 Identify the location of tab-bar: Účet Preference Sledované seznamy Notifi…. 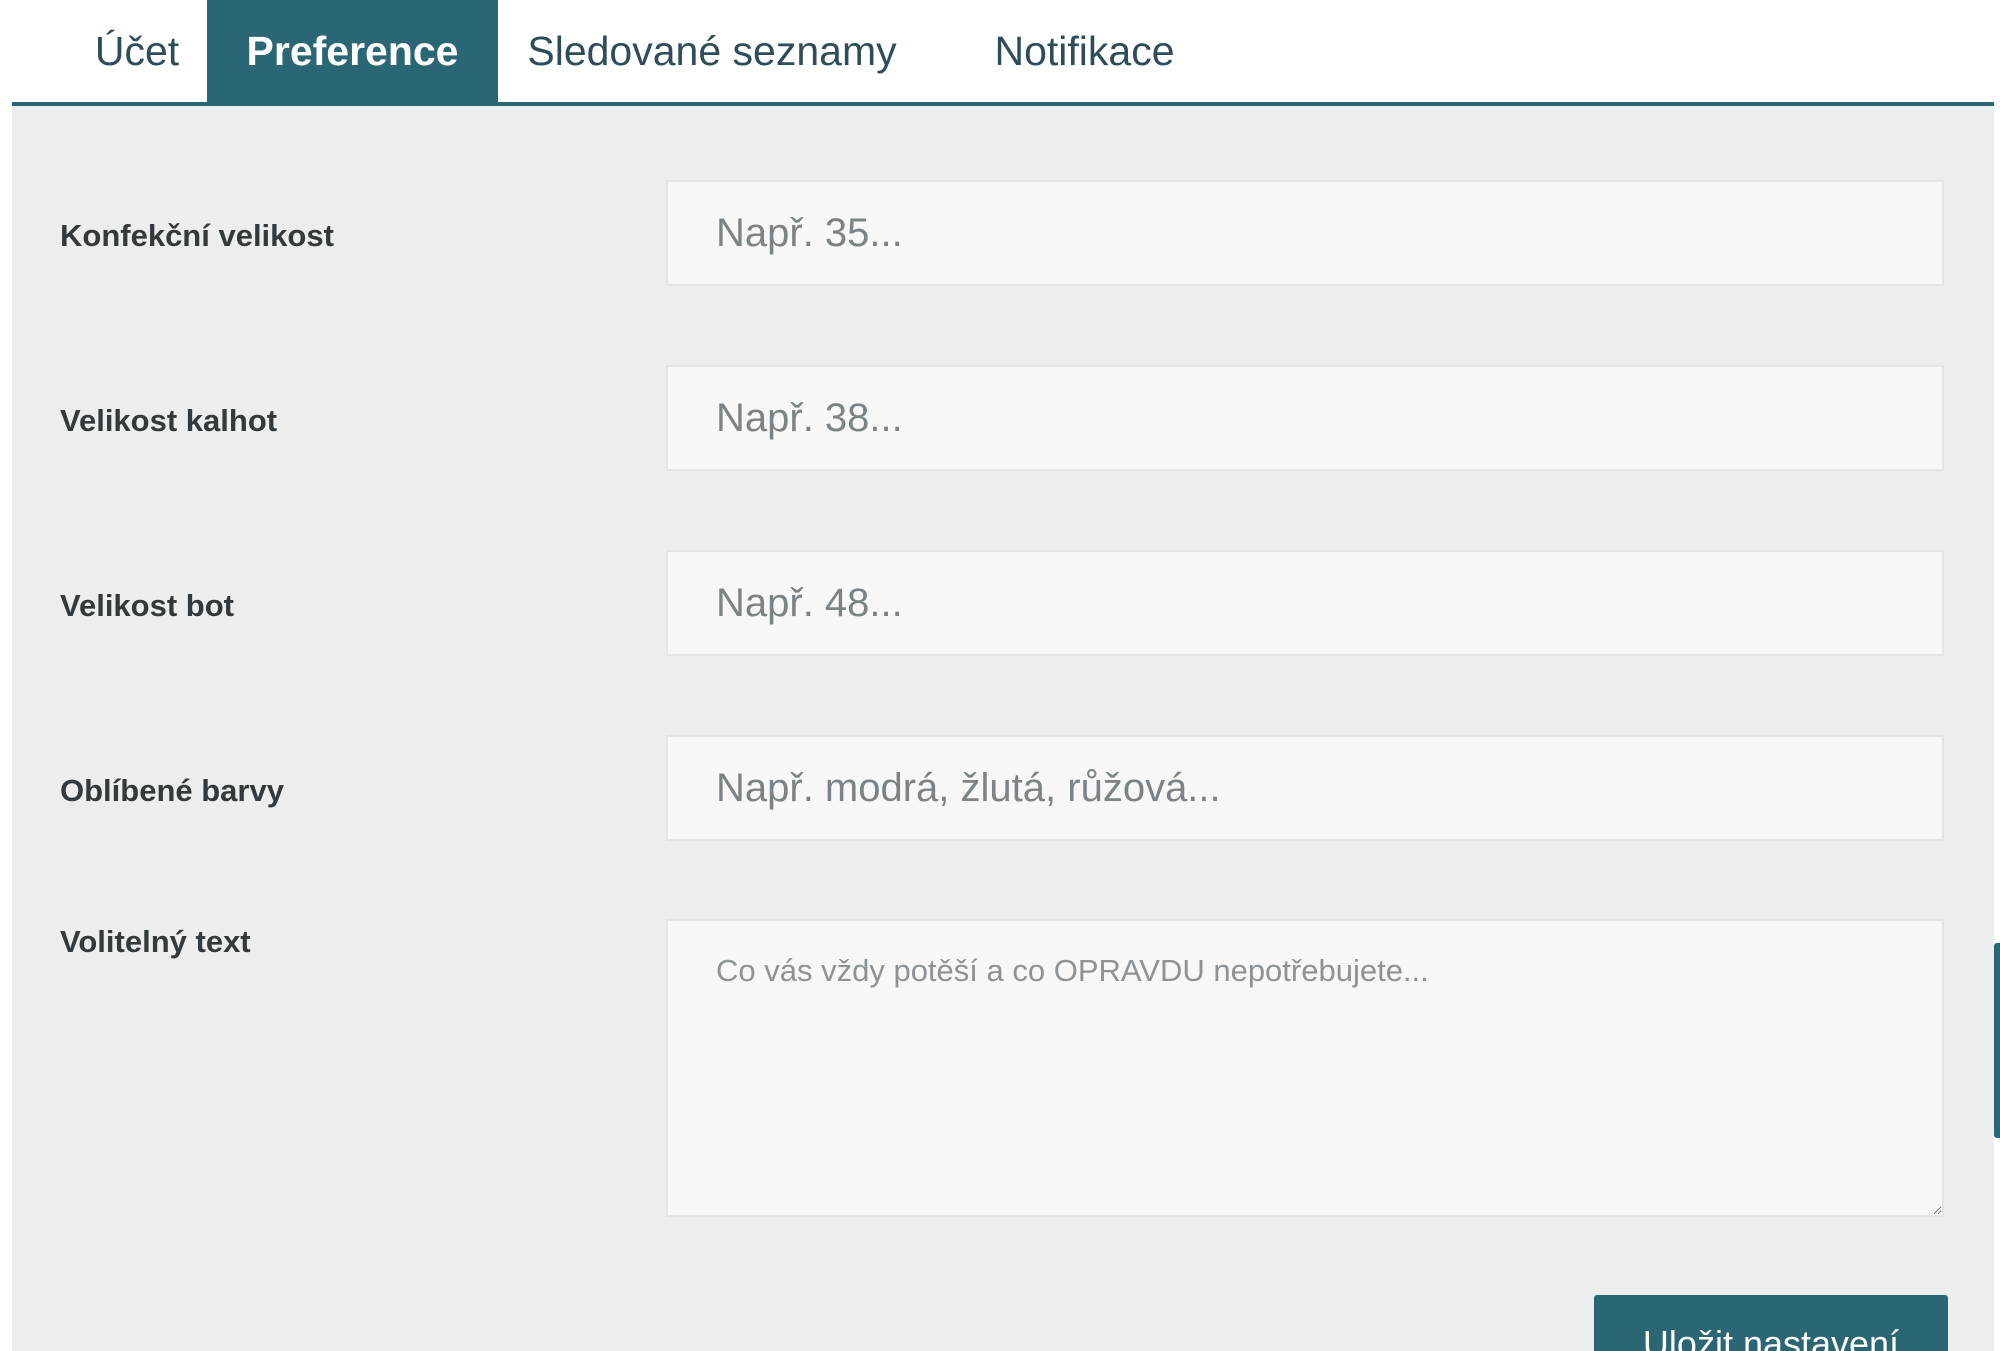
(1003, 53).